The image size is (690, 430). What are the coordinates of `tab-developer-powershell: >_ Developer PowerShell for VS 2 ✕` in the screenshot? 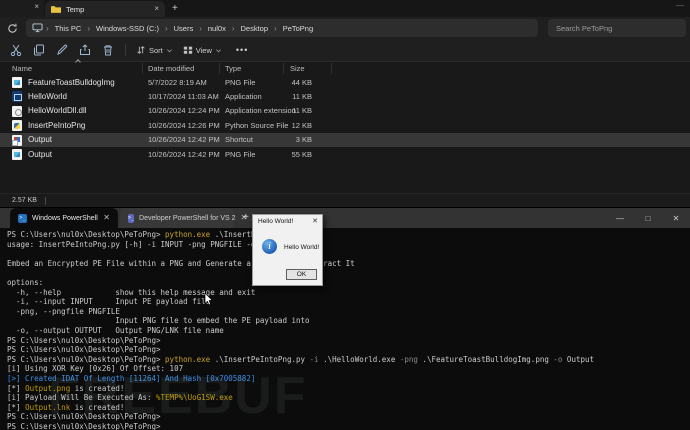 It's located at (183, 218).